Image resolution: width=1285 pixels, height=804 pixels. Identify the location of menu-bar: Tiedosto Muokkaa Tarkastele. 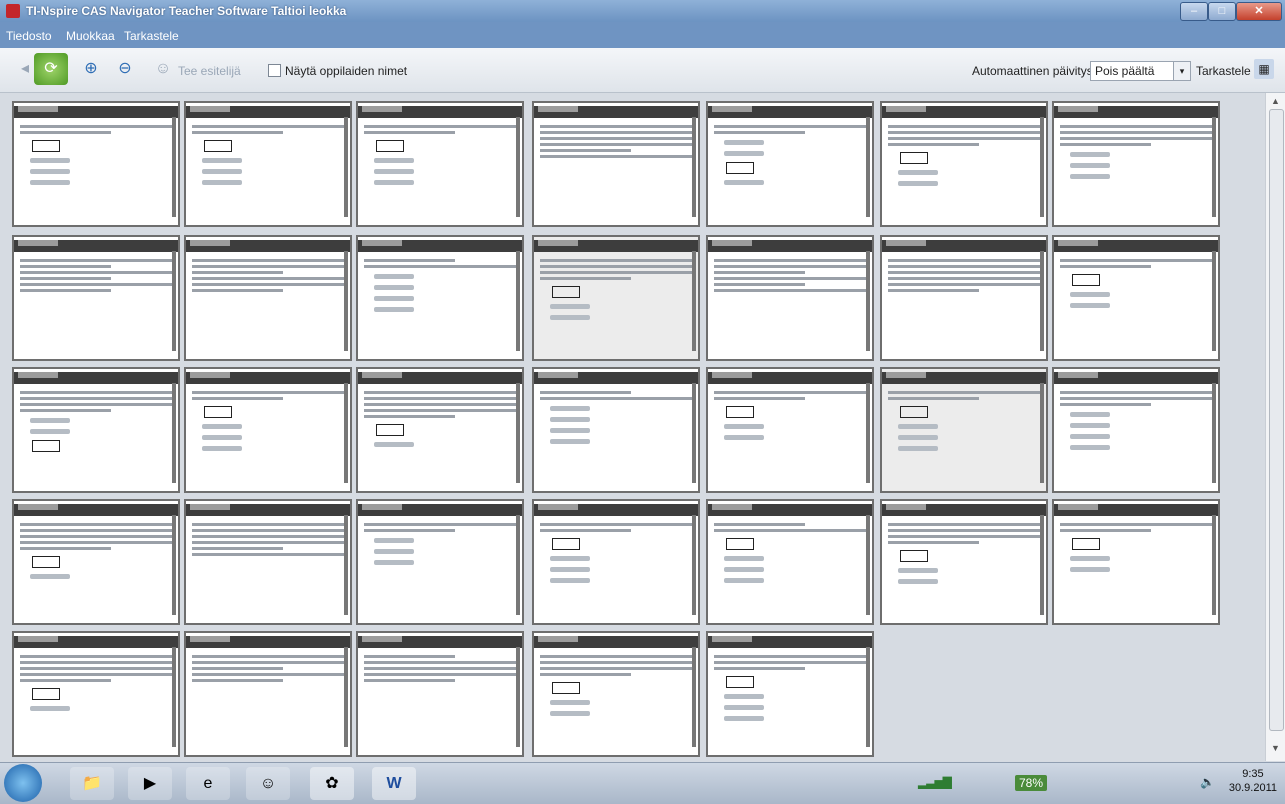
(642, 35).